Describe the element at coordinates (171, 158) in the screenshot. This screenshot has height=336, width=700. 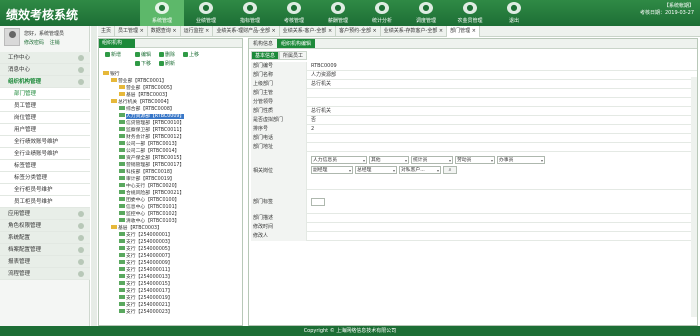
I see `tree-node: 资产保全部【RTBC0015】` at that location.